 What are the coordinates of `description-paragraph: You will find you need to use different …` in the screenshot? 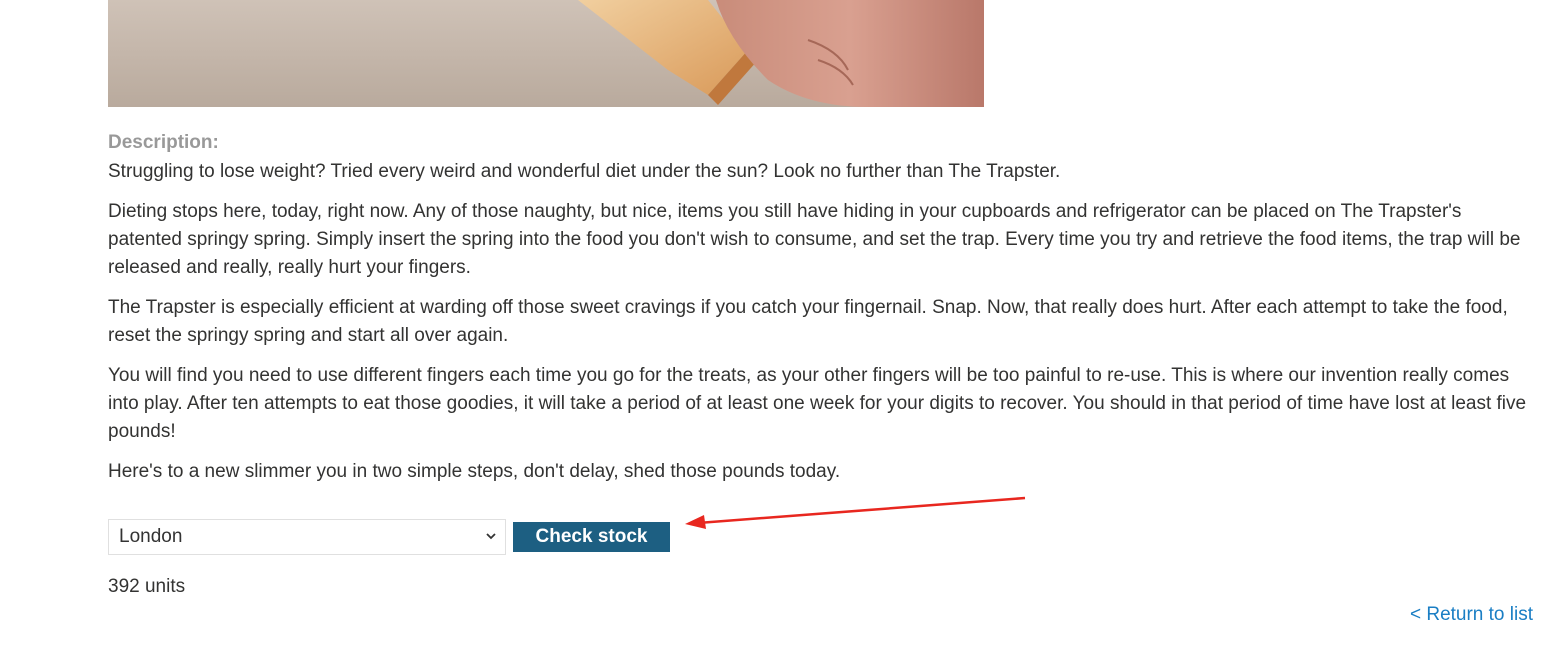 It's located at (817, 403).